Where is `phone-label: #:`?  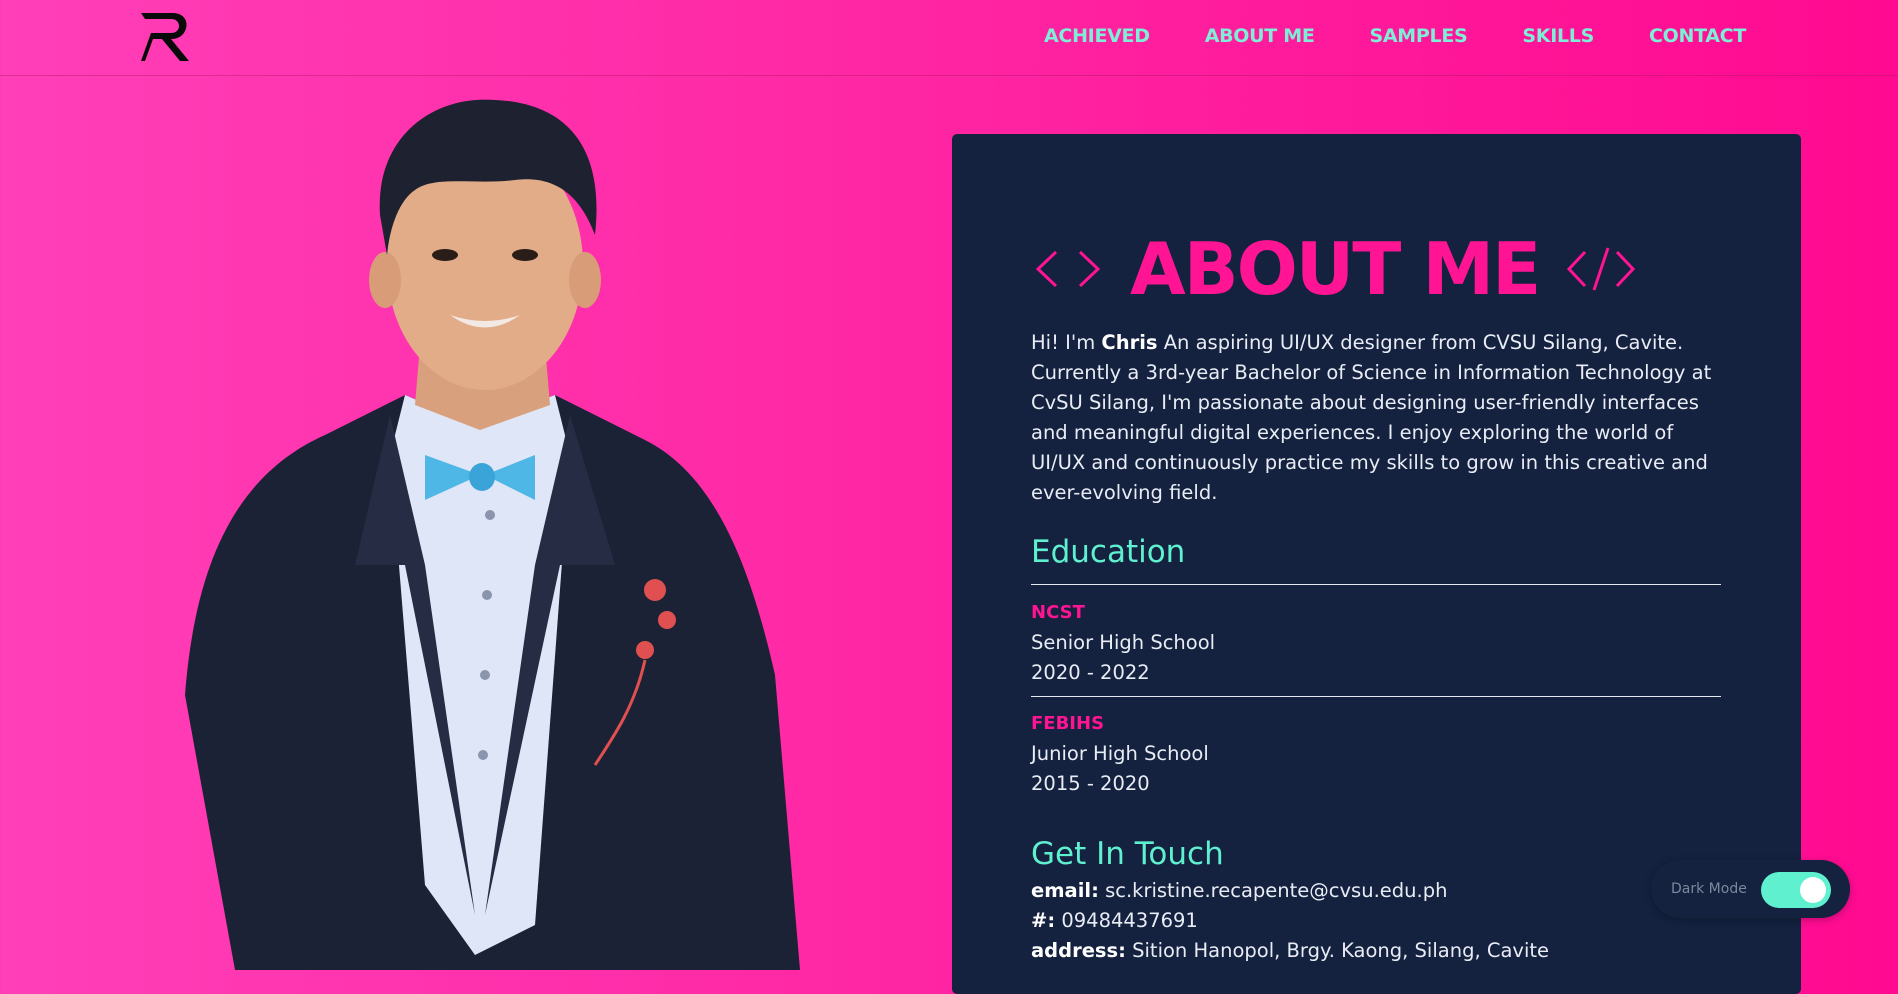
phone-label: #: is located at coordinates (1043, 920).